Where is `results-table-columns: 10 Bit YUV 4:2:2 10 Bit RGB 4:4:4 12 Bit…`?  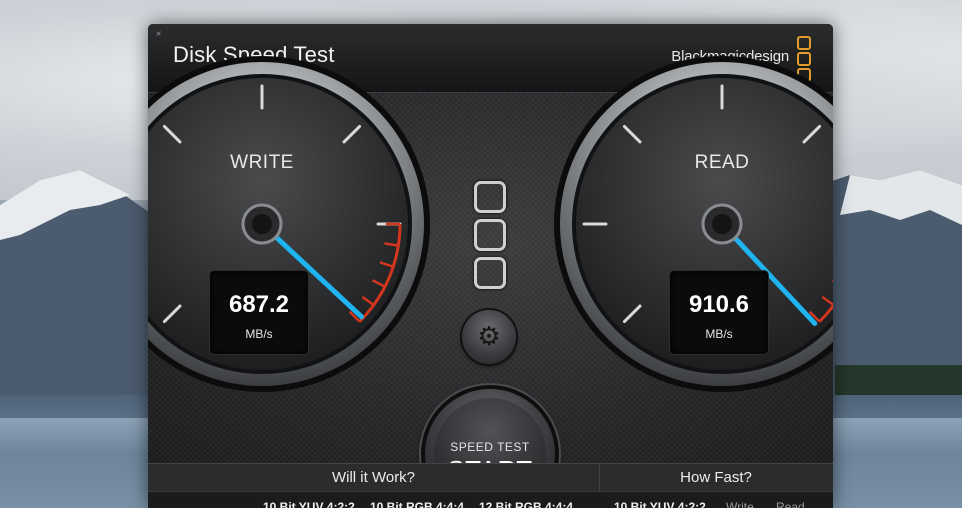
results-table-columns: 10 Bit YUV 4:2:2 10 Bit RGB 4:4:4 12 Bit… is located at coordinates (490, 499).